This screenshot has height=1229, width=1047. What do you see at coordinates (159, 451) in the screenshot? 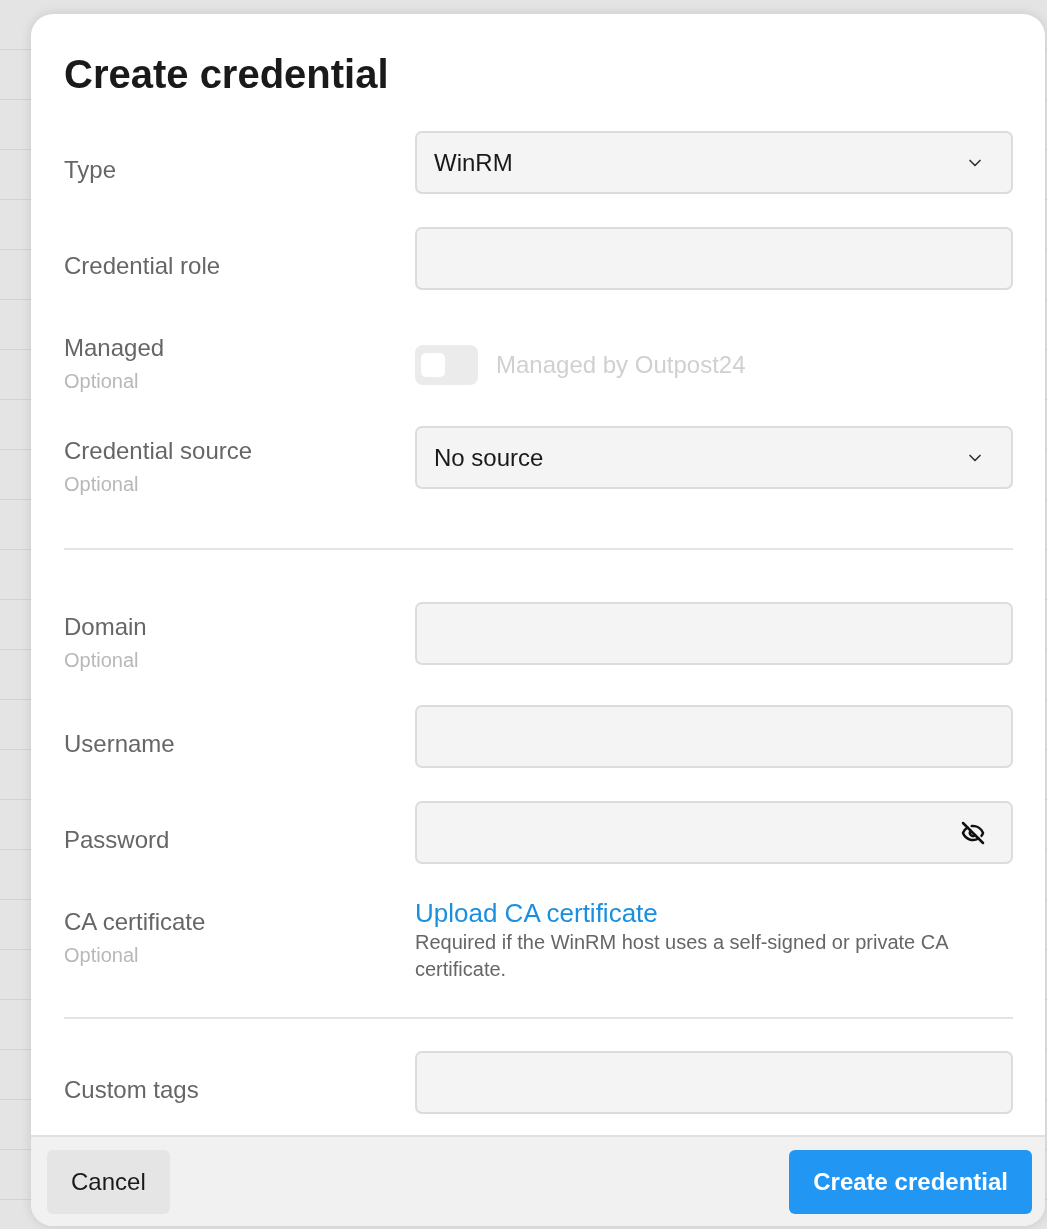
I see `field-label: Credential source` at bounding box center [159, 451].